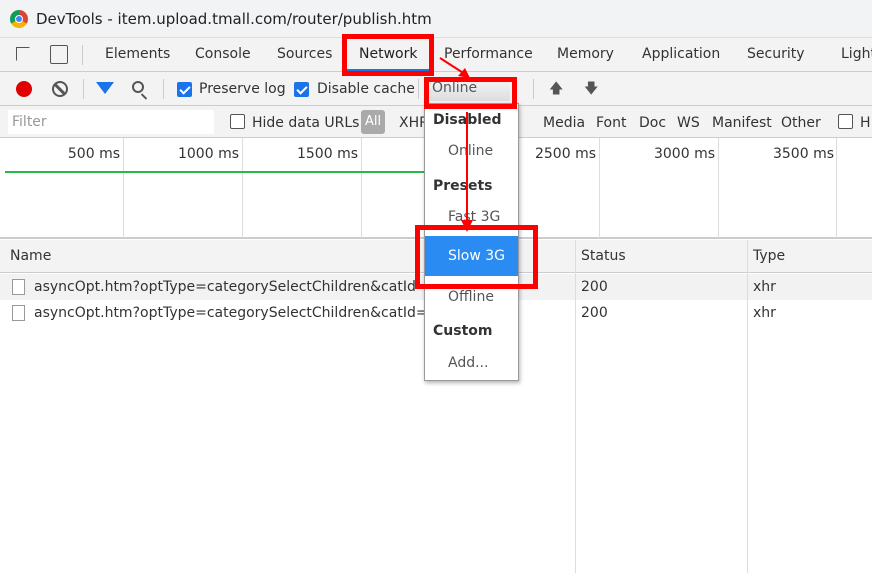 This screenshot has width=872, height=573. What do you see at coordinates (456, 144) in the screenshot?
I see `annotation-arrows` at bounding box center [456, 144].